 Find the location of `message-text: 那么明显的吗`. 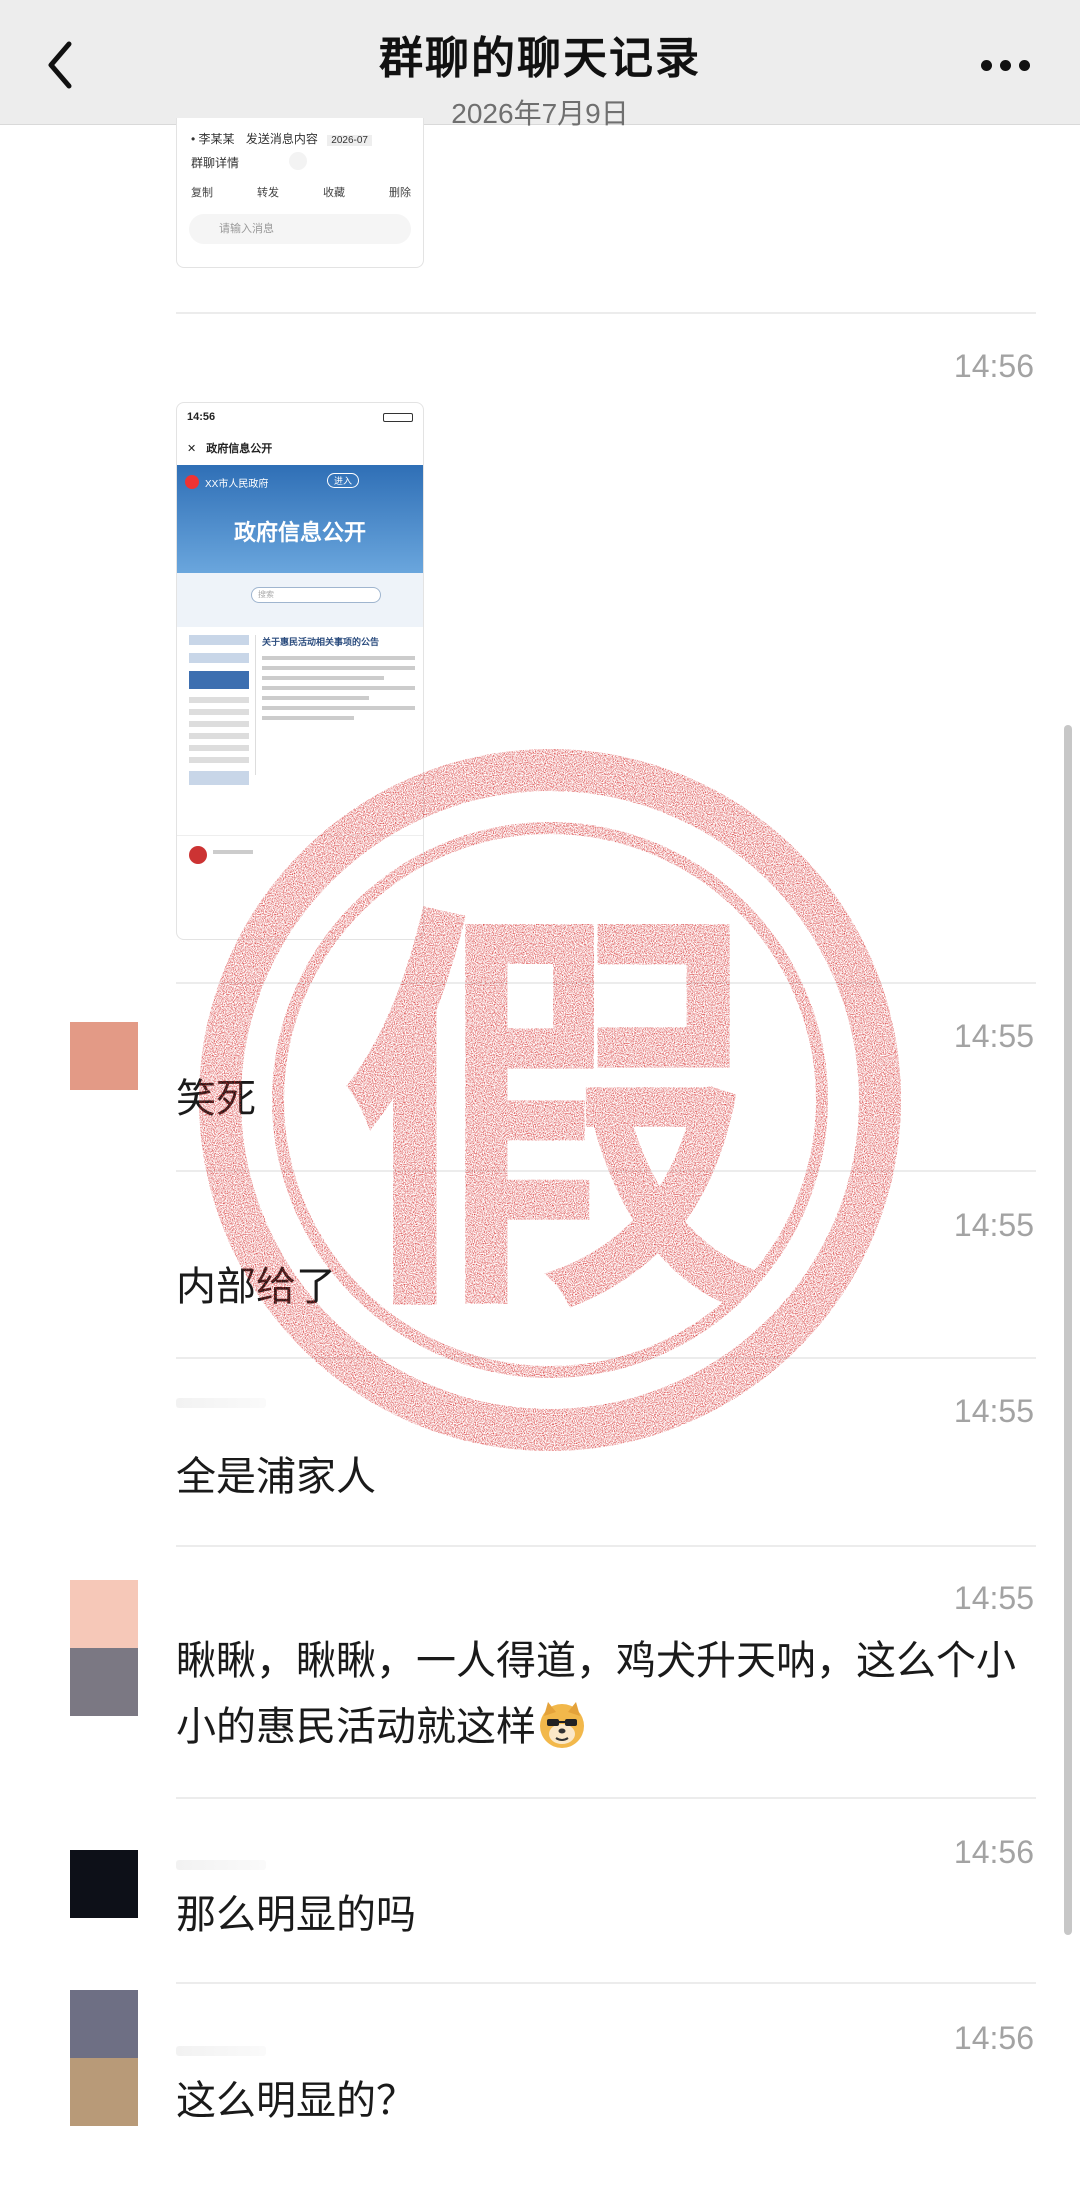

message-text: 那么明显的吗 is located at coordinates (296, 1915).